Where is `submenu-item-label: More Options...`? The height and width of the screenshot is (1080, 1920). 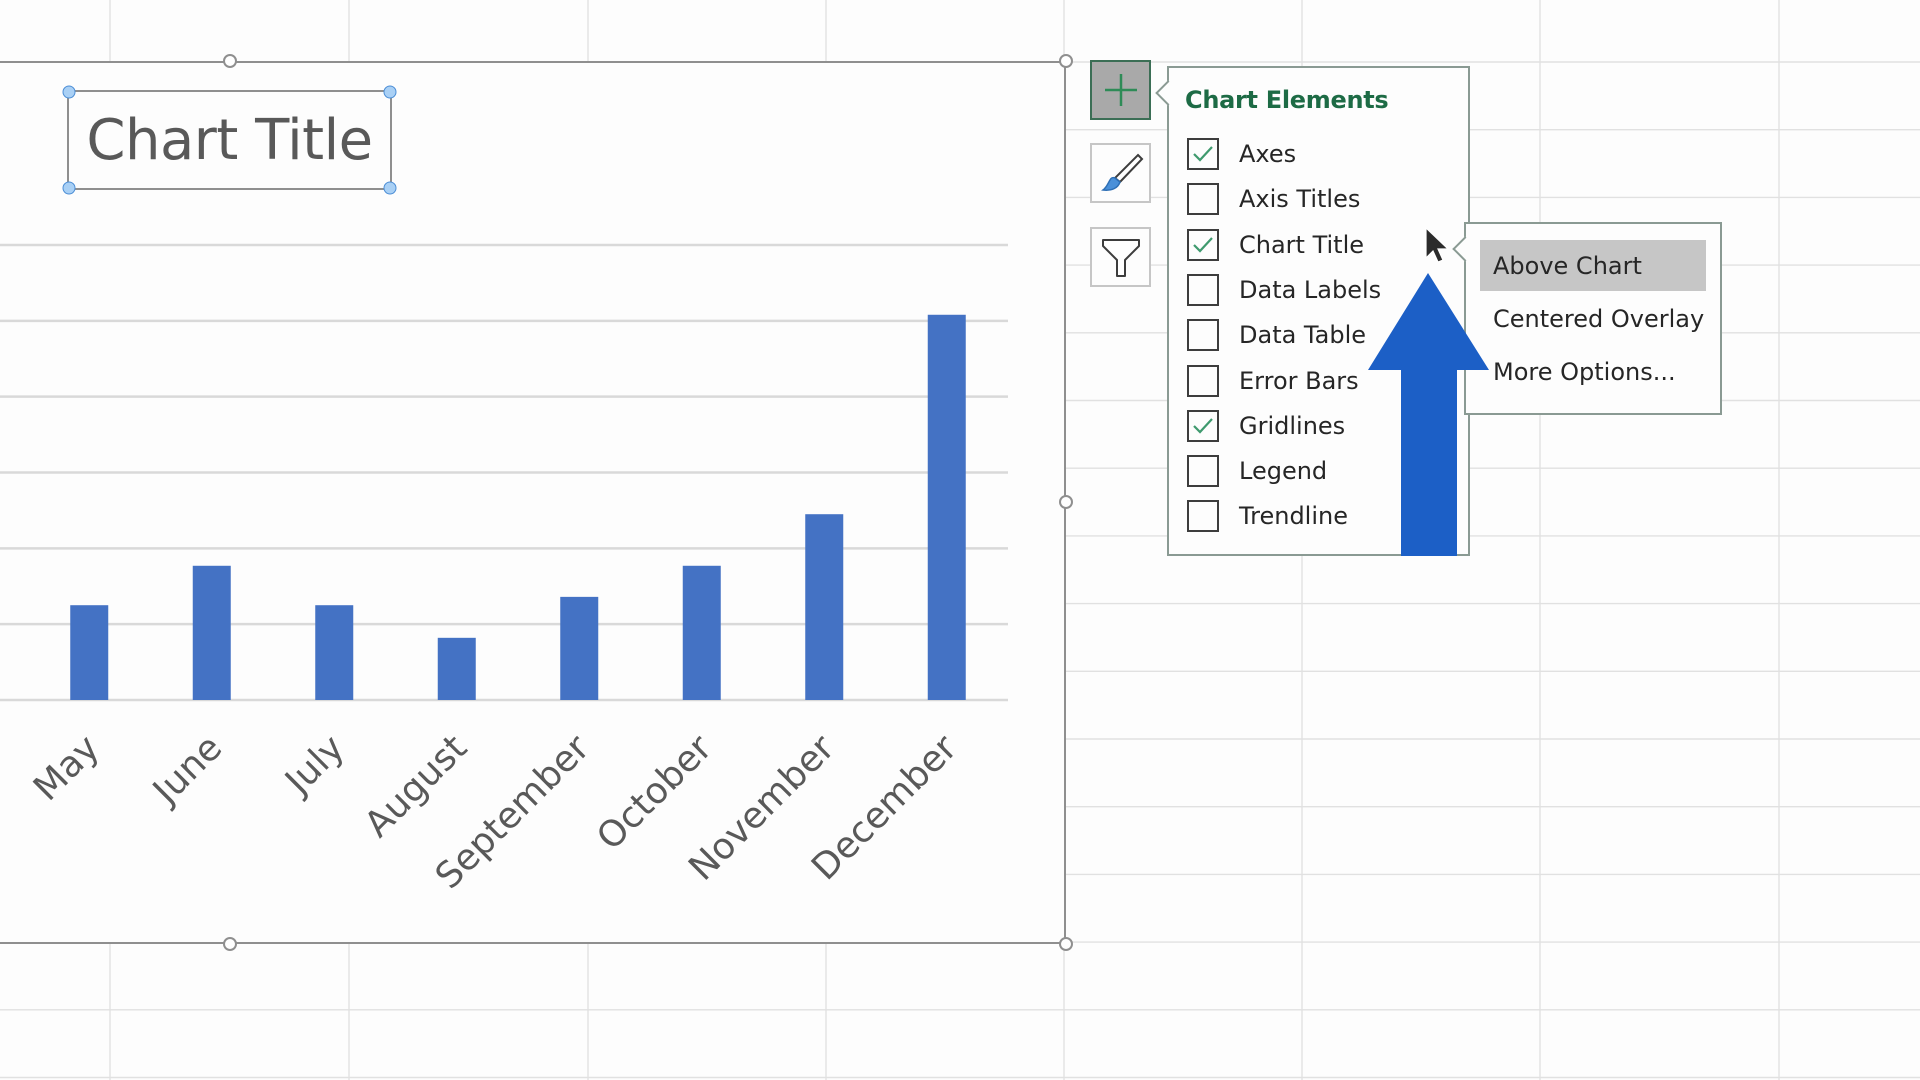 submenu-item-label: More Options... is located at coordinates (1584, 371).